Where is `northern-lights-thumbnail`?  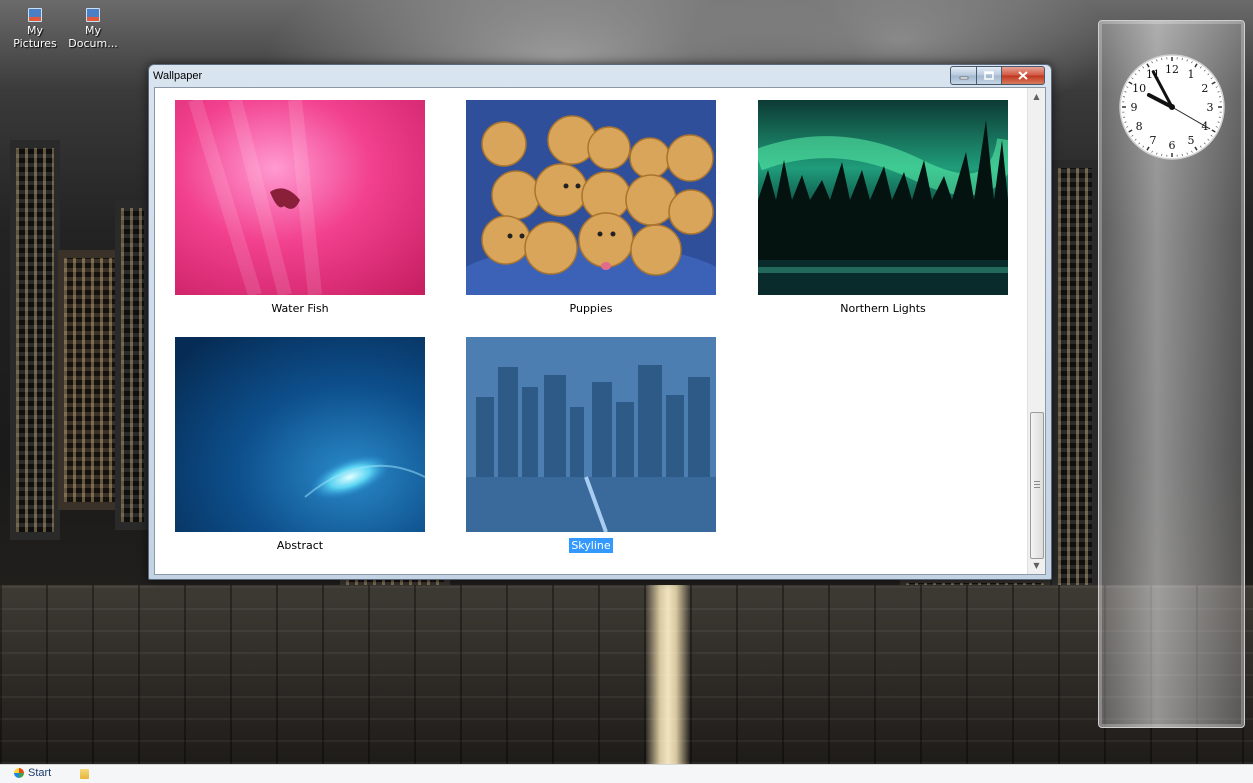
northern-lights-thumbnail is located at coordinates (883, 197).